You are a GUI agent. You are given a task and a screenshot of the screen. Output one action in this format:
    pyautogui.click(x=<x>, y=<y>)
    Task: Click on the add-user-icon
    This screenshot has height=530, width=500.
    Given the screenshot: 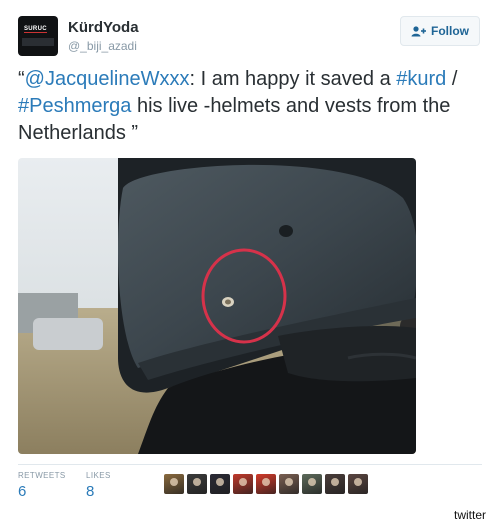 What is the action you would take?
    pyautogui.click(x=418, y=30)
    